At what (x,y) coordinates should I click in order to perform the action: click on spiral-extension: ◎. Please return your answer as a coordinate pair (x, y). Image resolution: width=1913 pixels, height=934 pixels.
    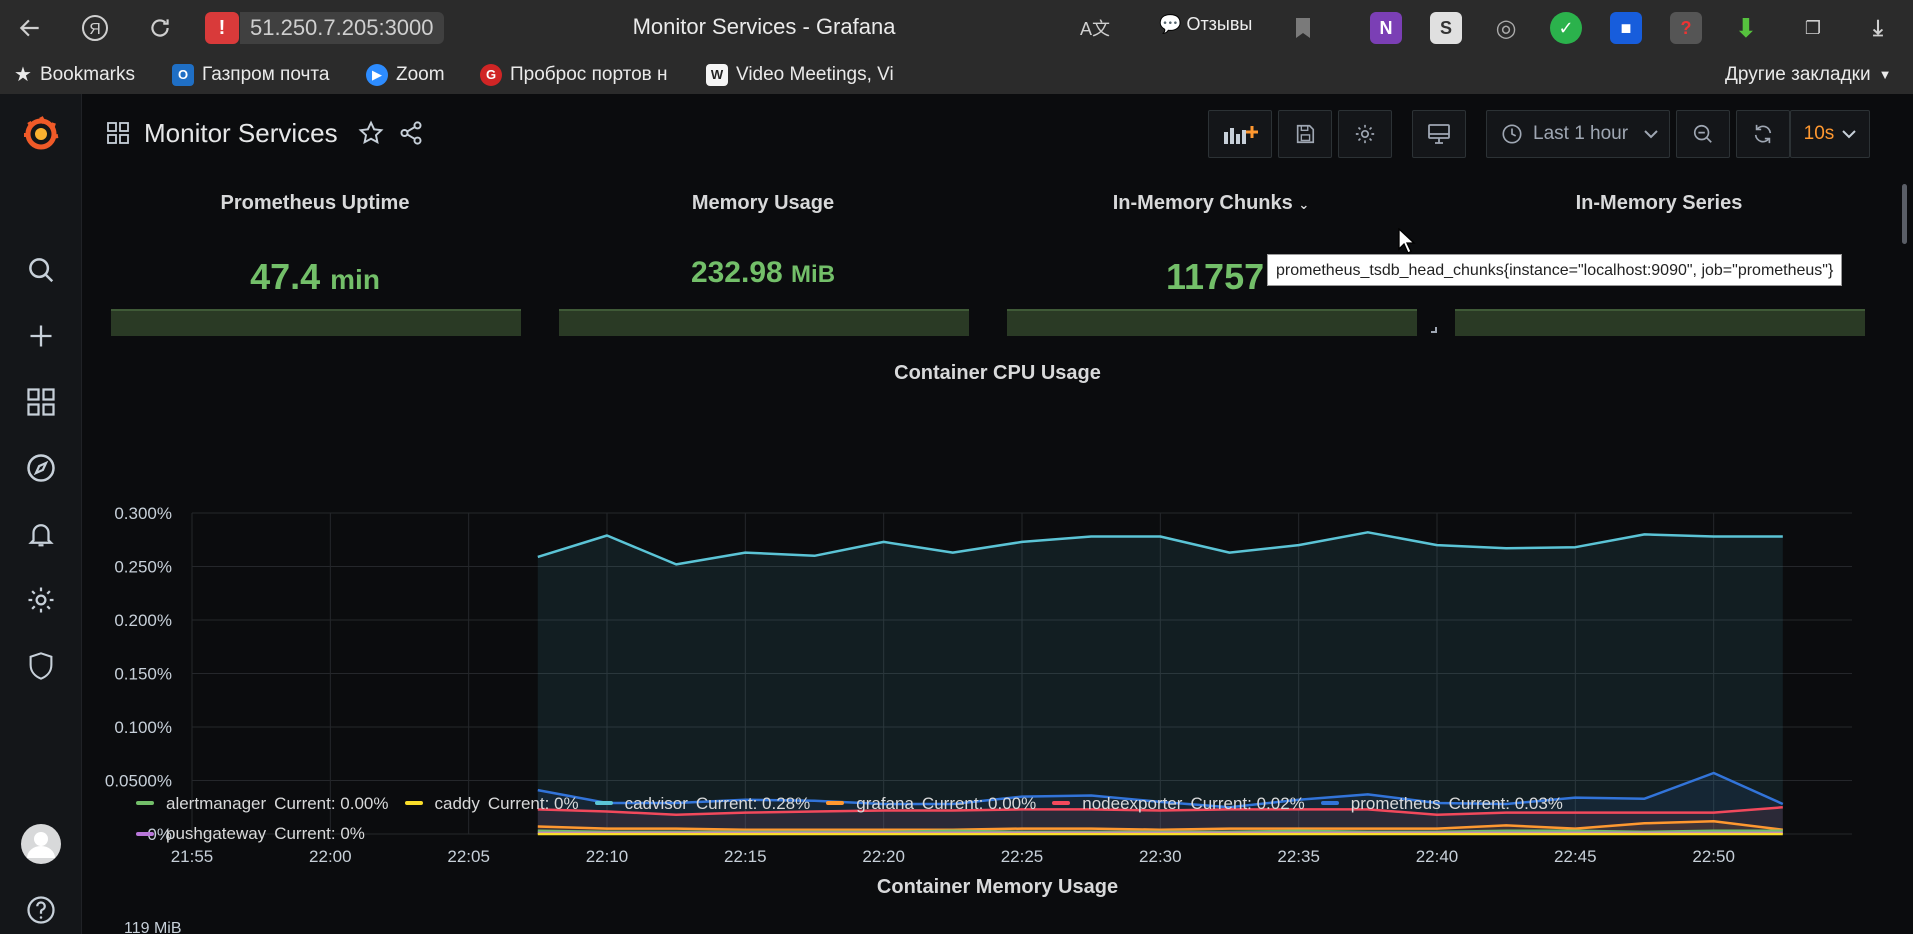
    Looking at the image, I should click on (1506, 28).